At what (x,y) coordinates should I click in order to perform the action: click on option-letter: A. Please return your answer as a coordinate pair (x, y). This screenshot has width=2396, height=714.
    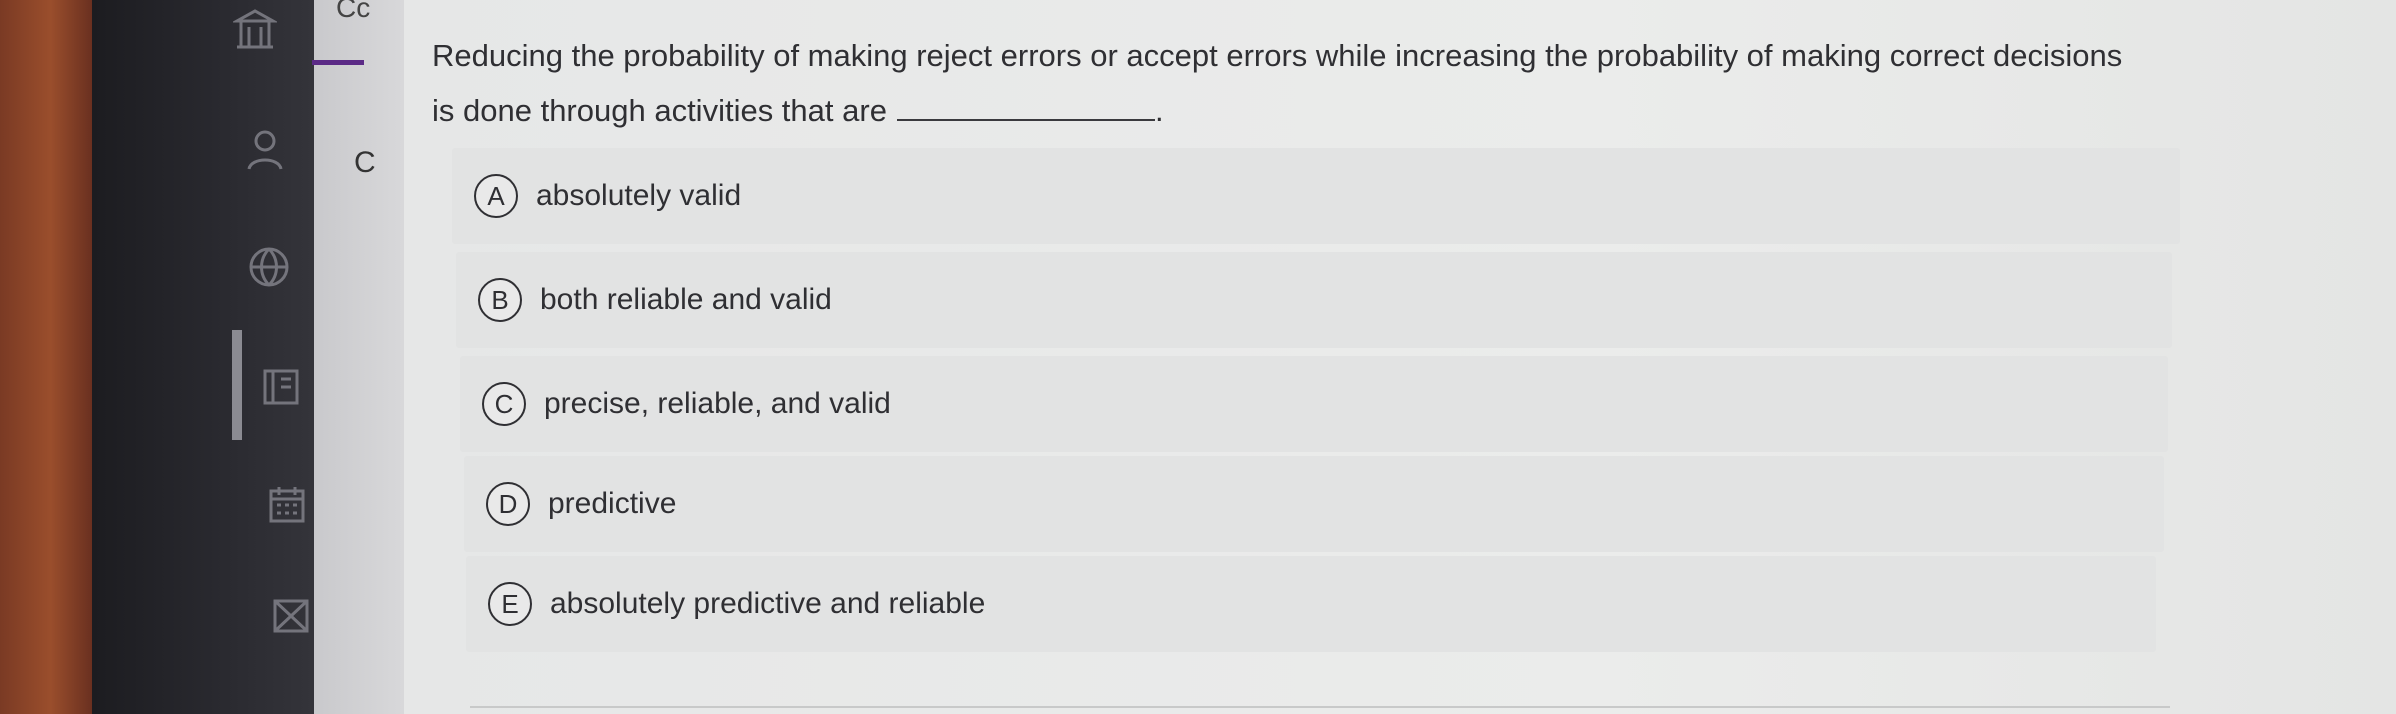
    Looking at the image, I should click on (496, 196).